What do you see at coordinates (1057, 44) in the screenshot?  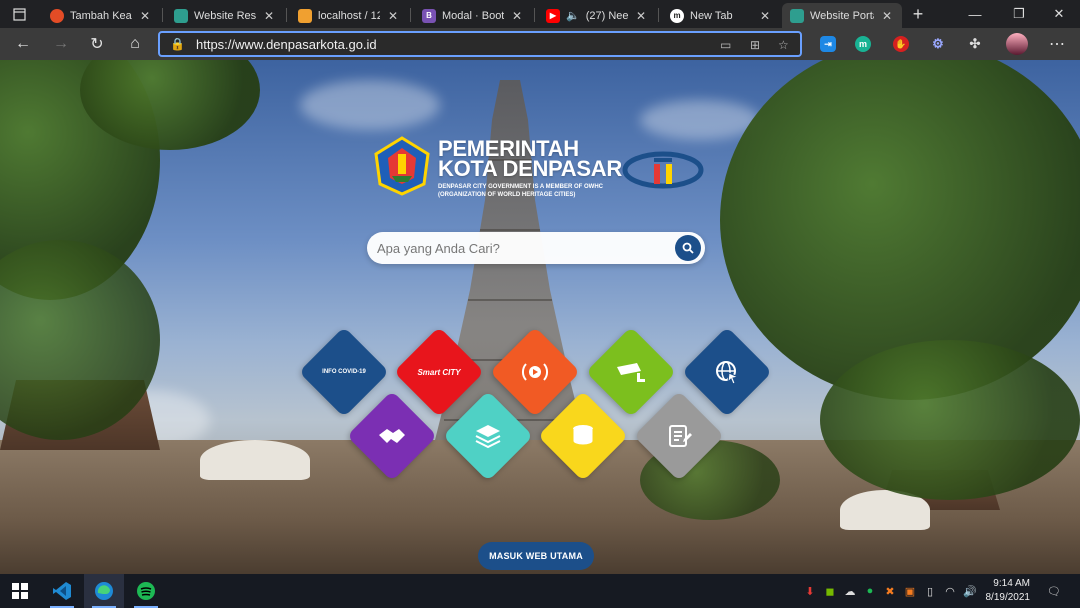 I see `more-menu-icon: ⋯` at bounding box center [1057, 44].